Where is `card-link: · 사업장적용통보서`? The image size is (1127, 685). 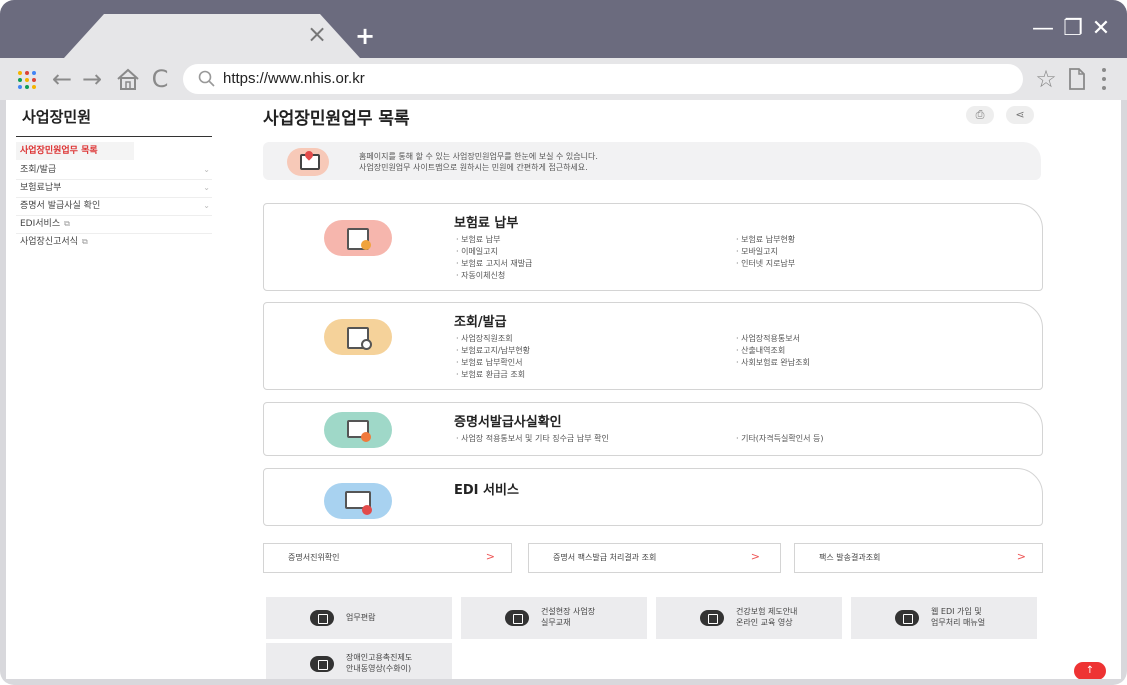
card-link: · 사업장적용통보서 is located at coordinates (768, 338).